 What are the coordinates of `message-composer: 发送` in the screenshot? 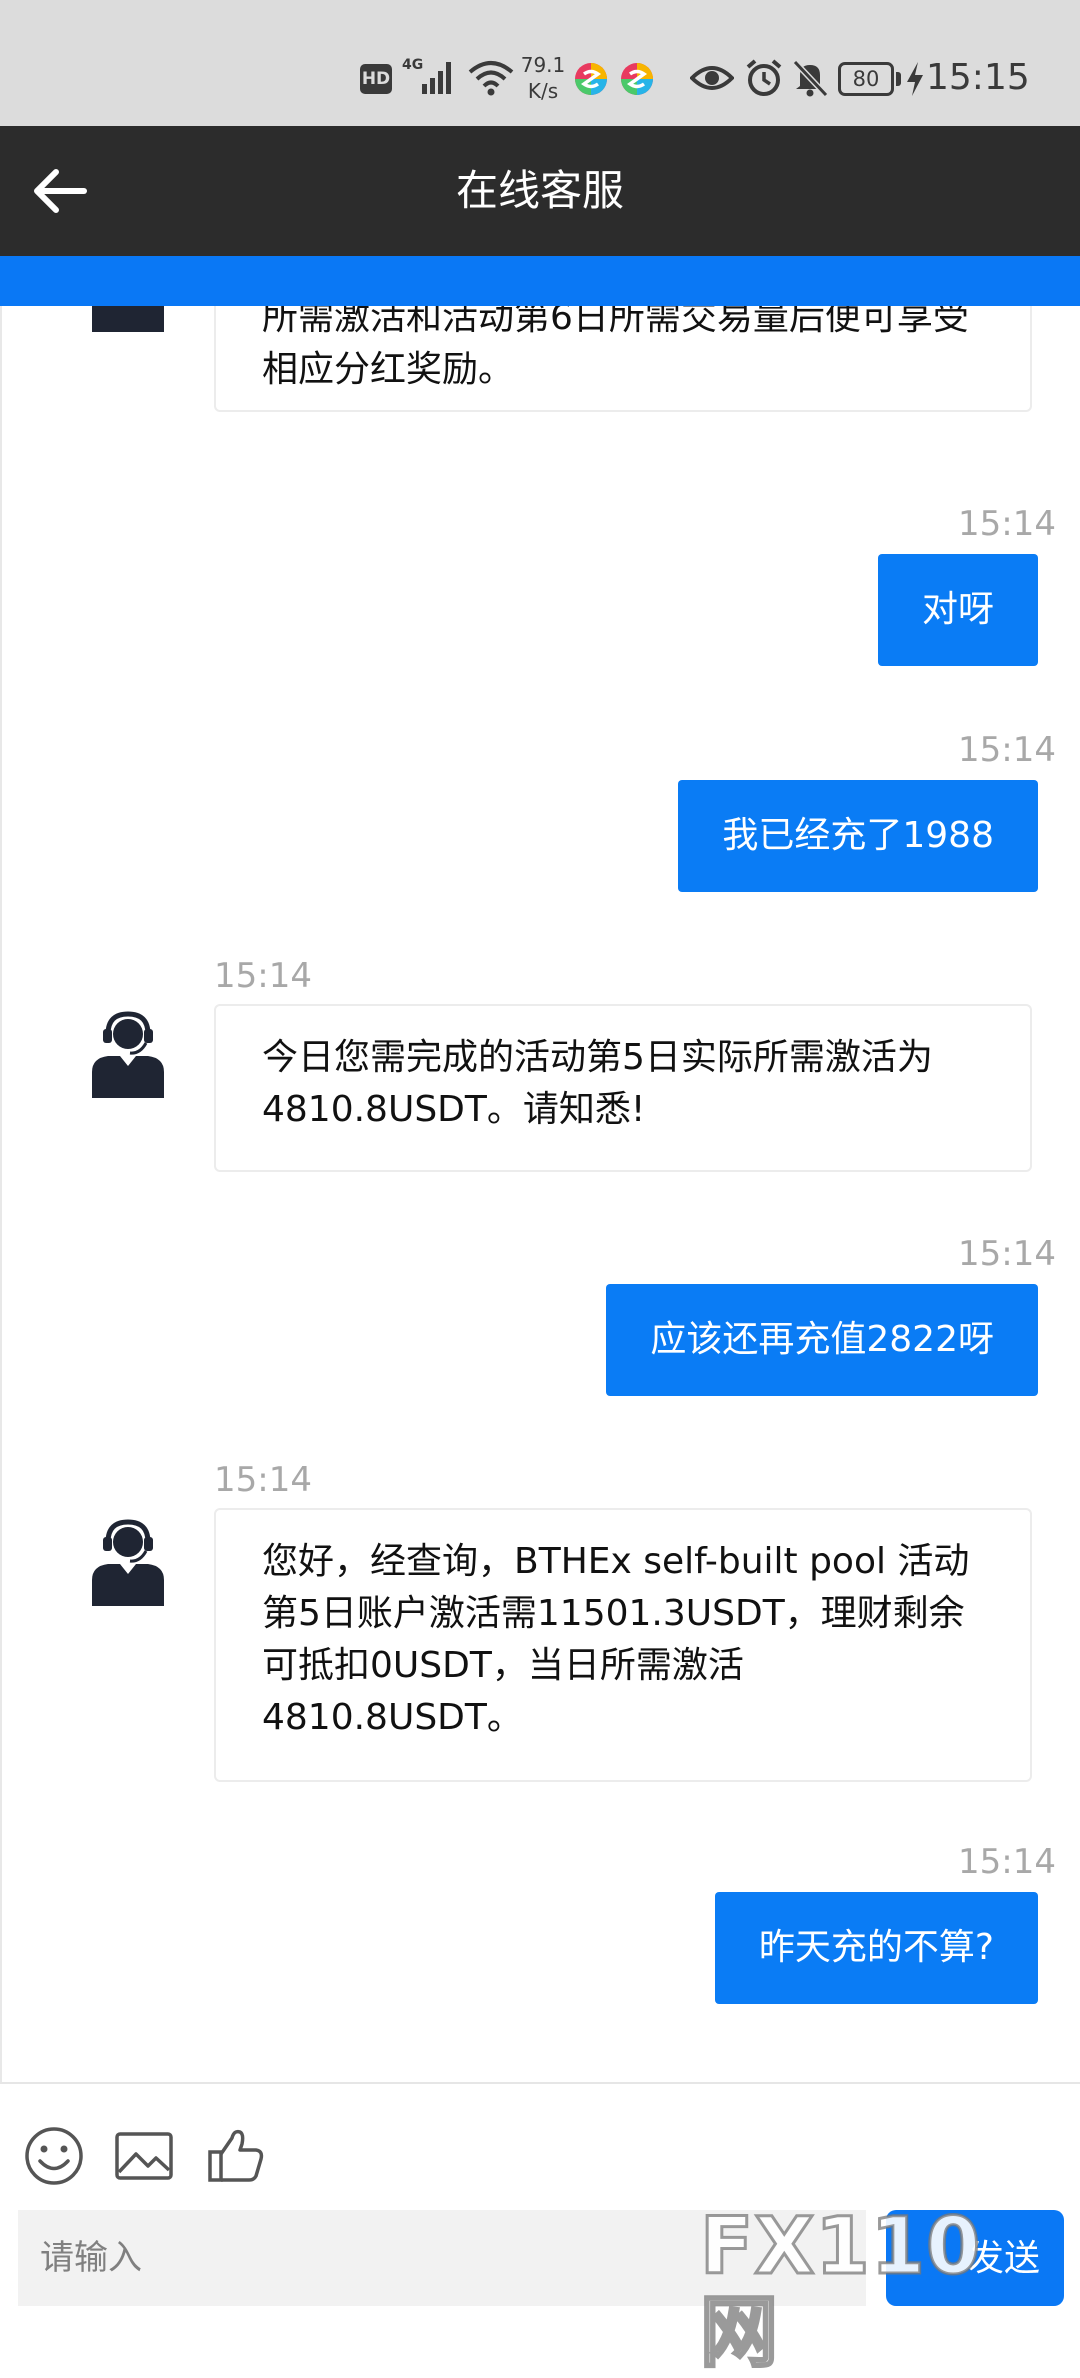 It's located at (540, 2211).